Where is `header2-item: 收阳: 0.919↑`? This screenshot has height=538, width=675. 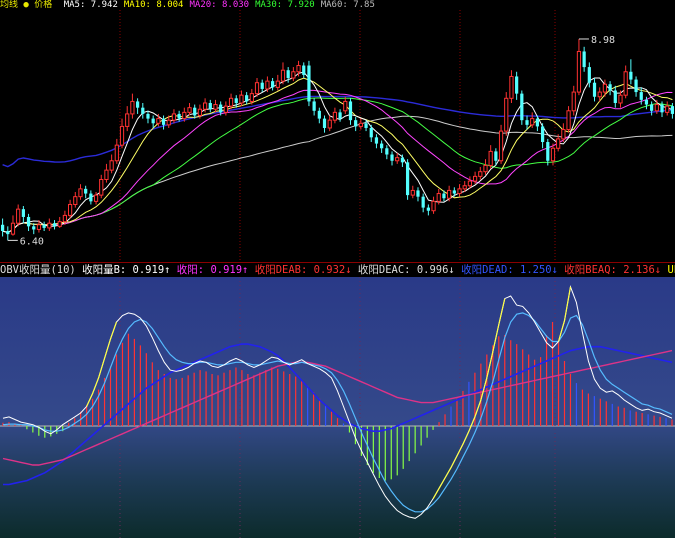
header2-item: 收阳: 0.919↑ is located at coordinates (215, 270).